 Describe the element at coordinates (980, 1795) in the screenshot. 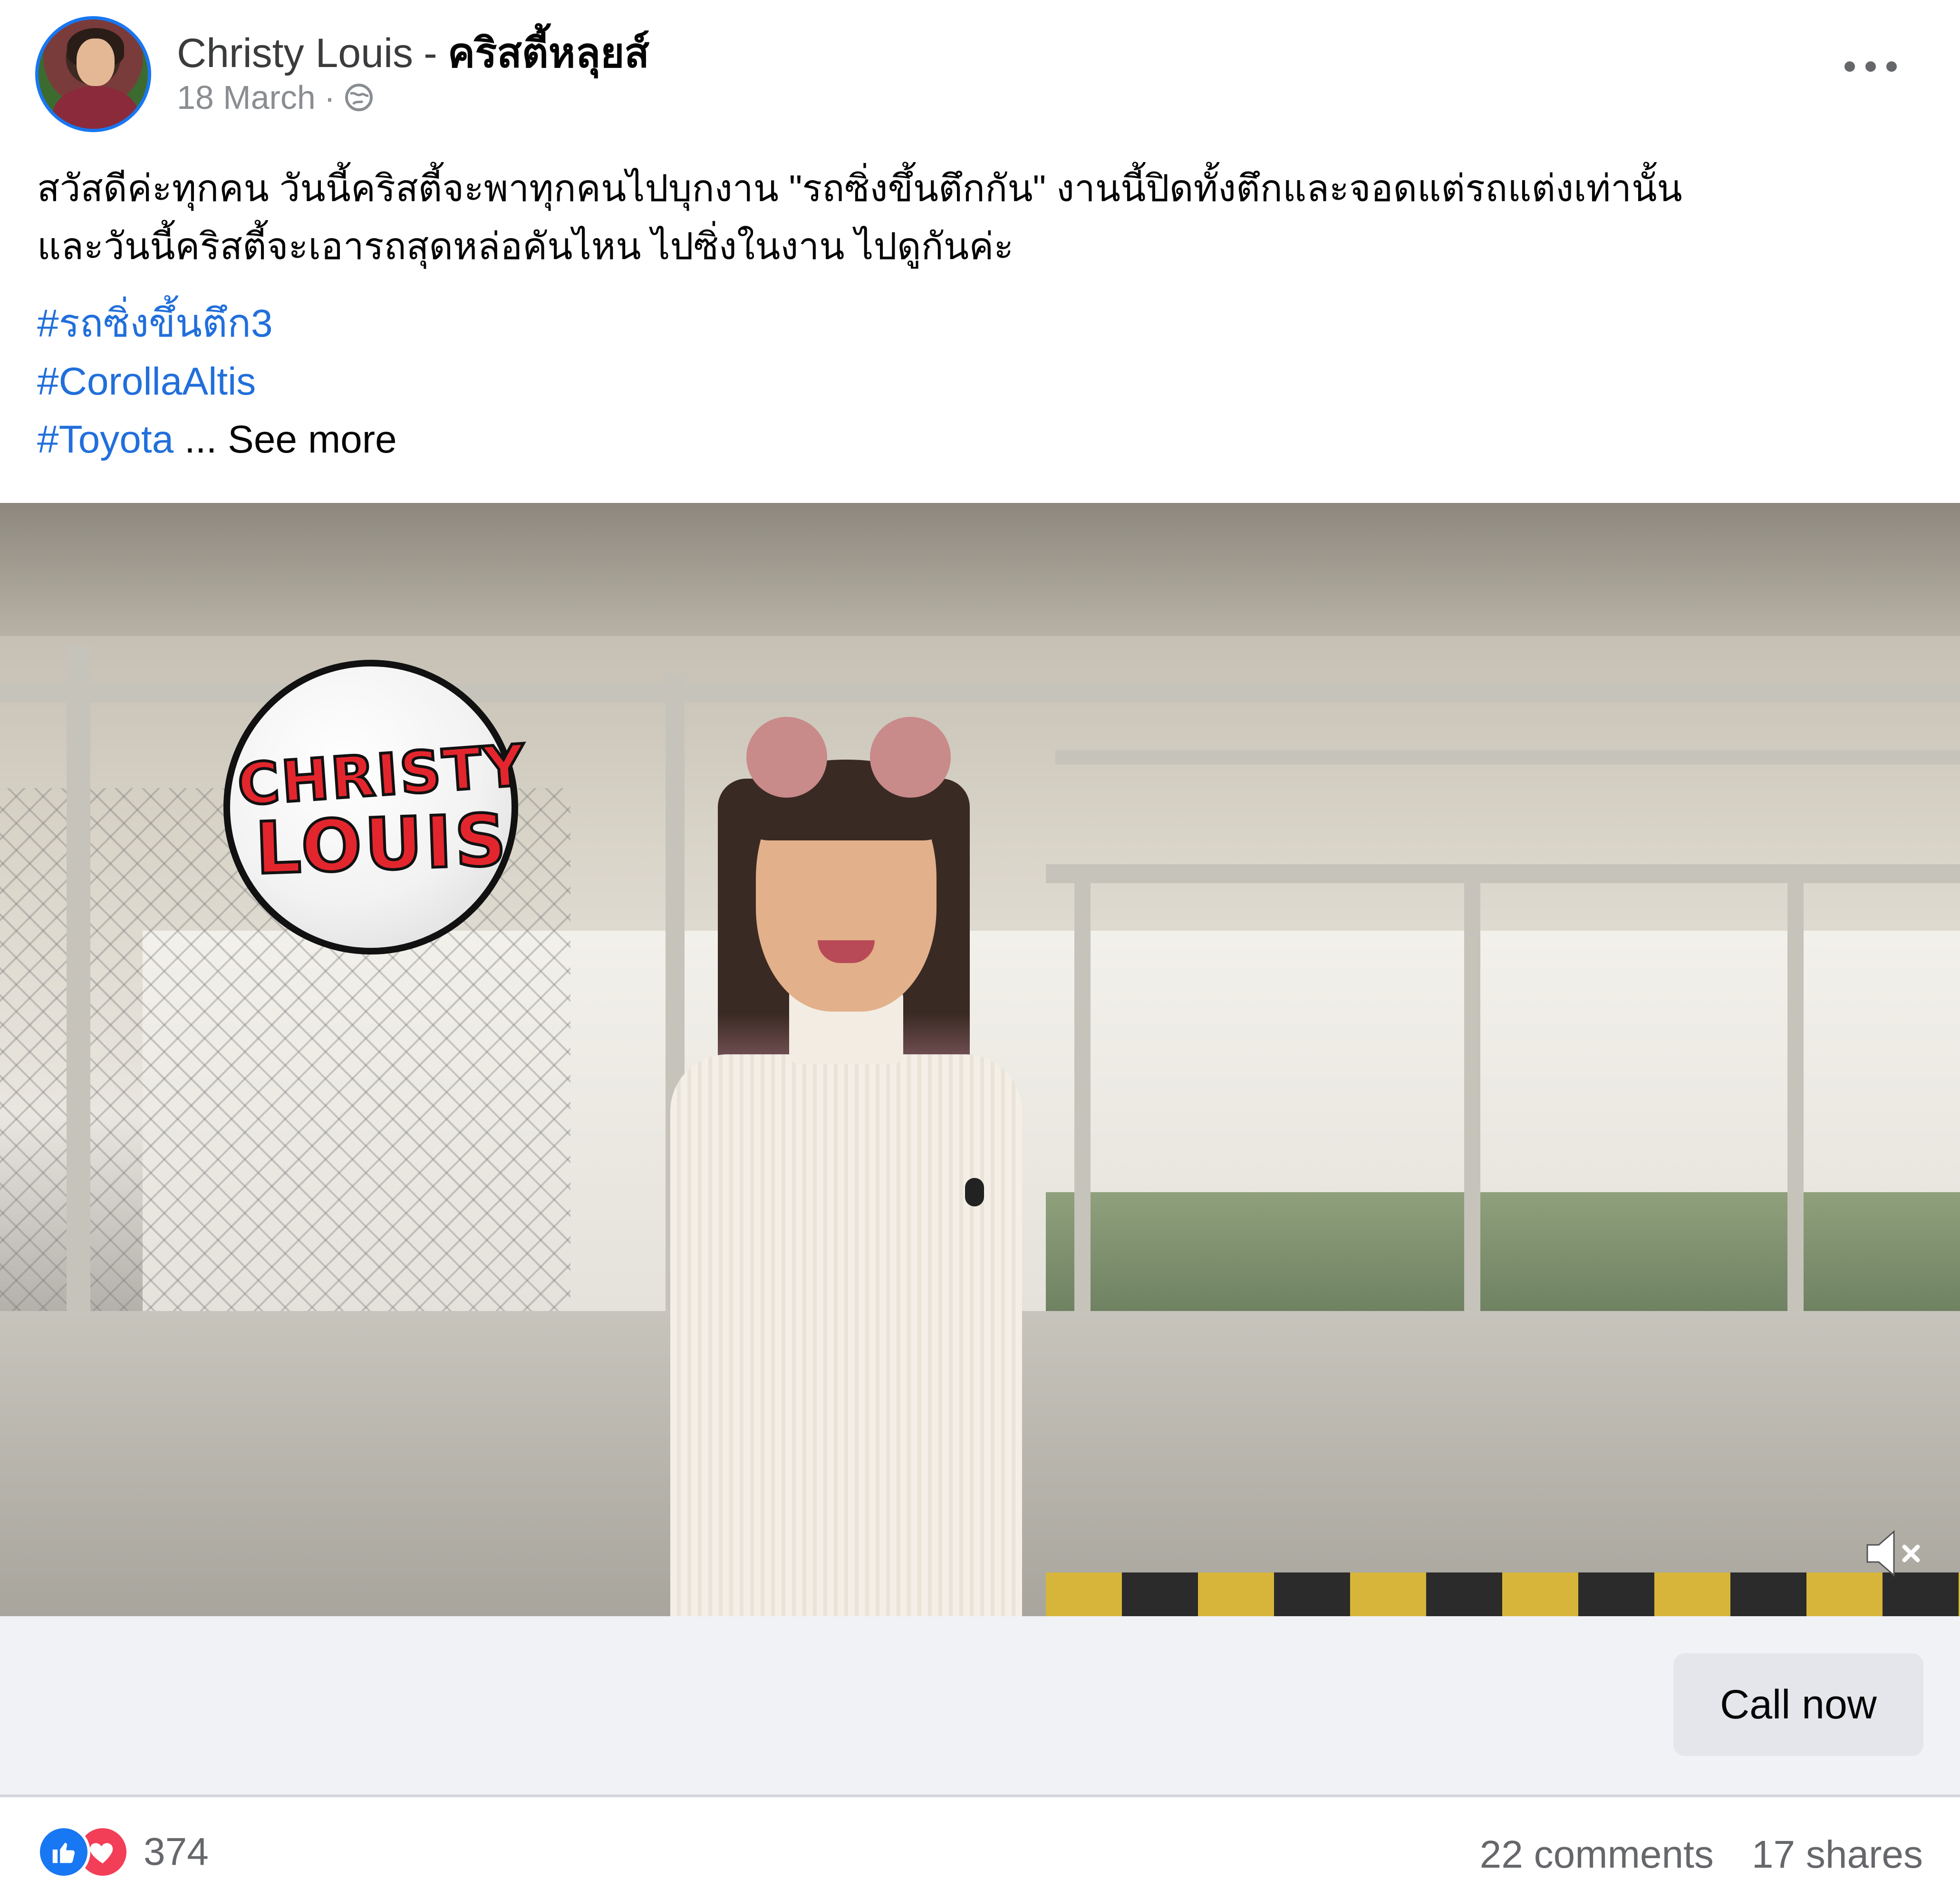

I see `footer-divider` at that location.